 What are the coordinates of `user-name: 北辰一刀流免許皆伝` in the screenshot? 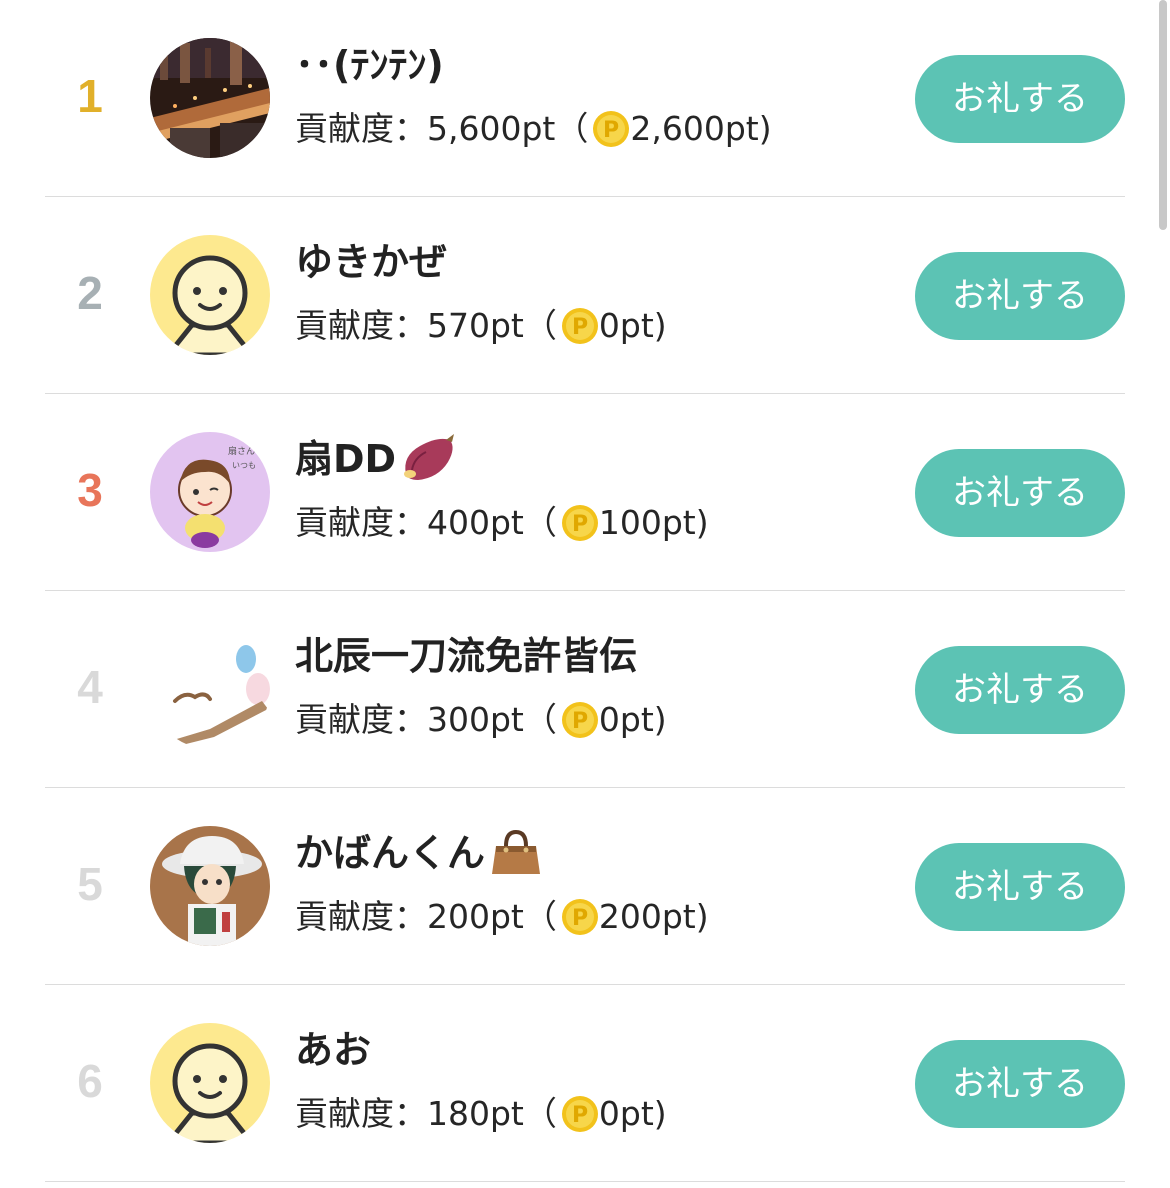 It's located at (466, 656).